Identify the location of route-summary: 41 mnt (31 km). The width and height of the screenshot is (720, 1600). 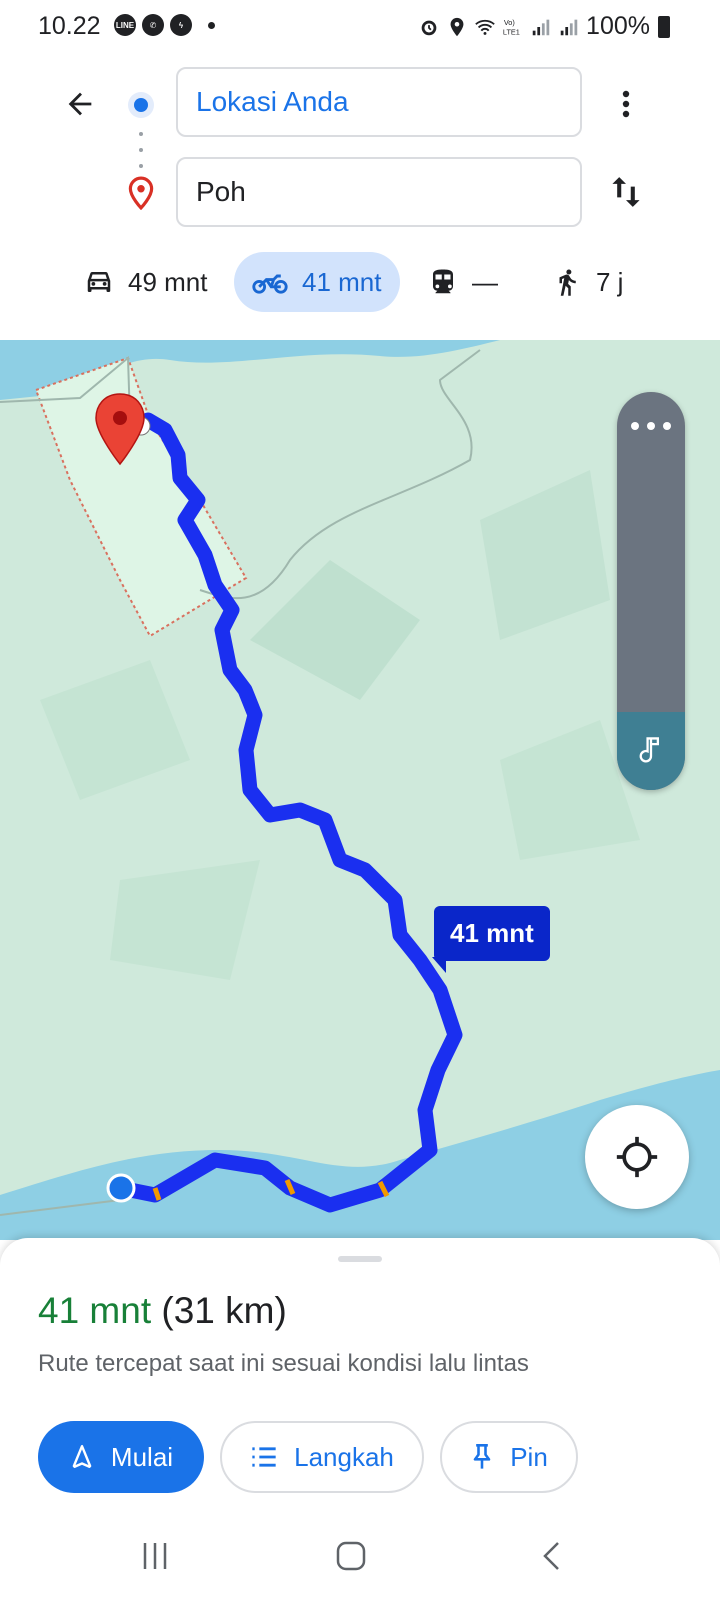
(162, 1311).